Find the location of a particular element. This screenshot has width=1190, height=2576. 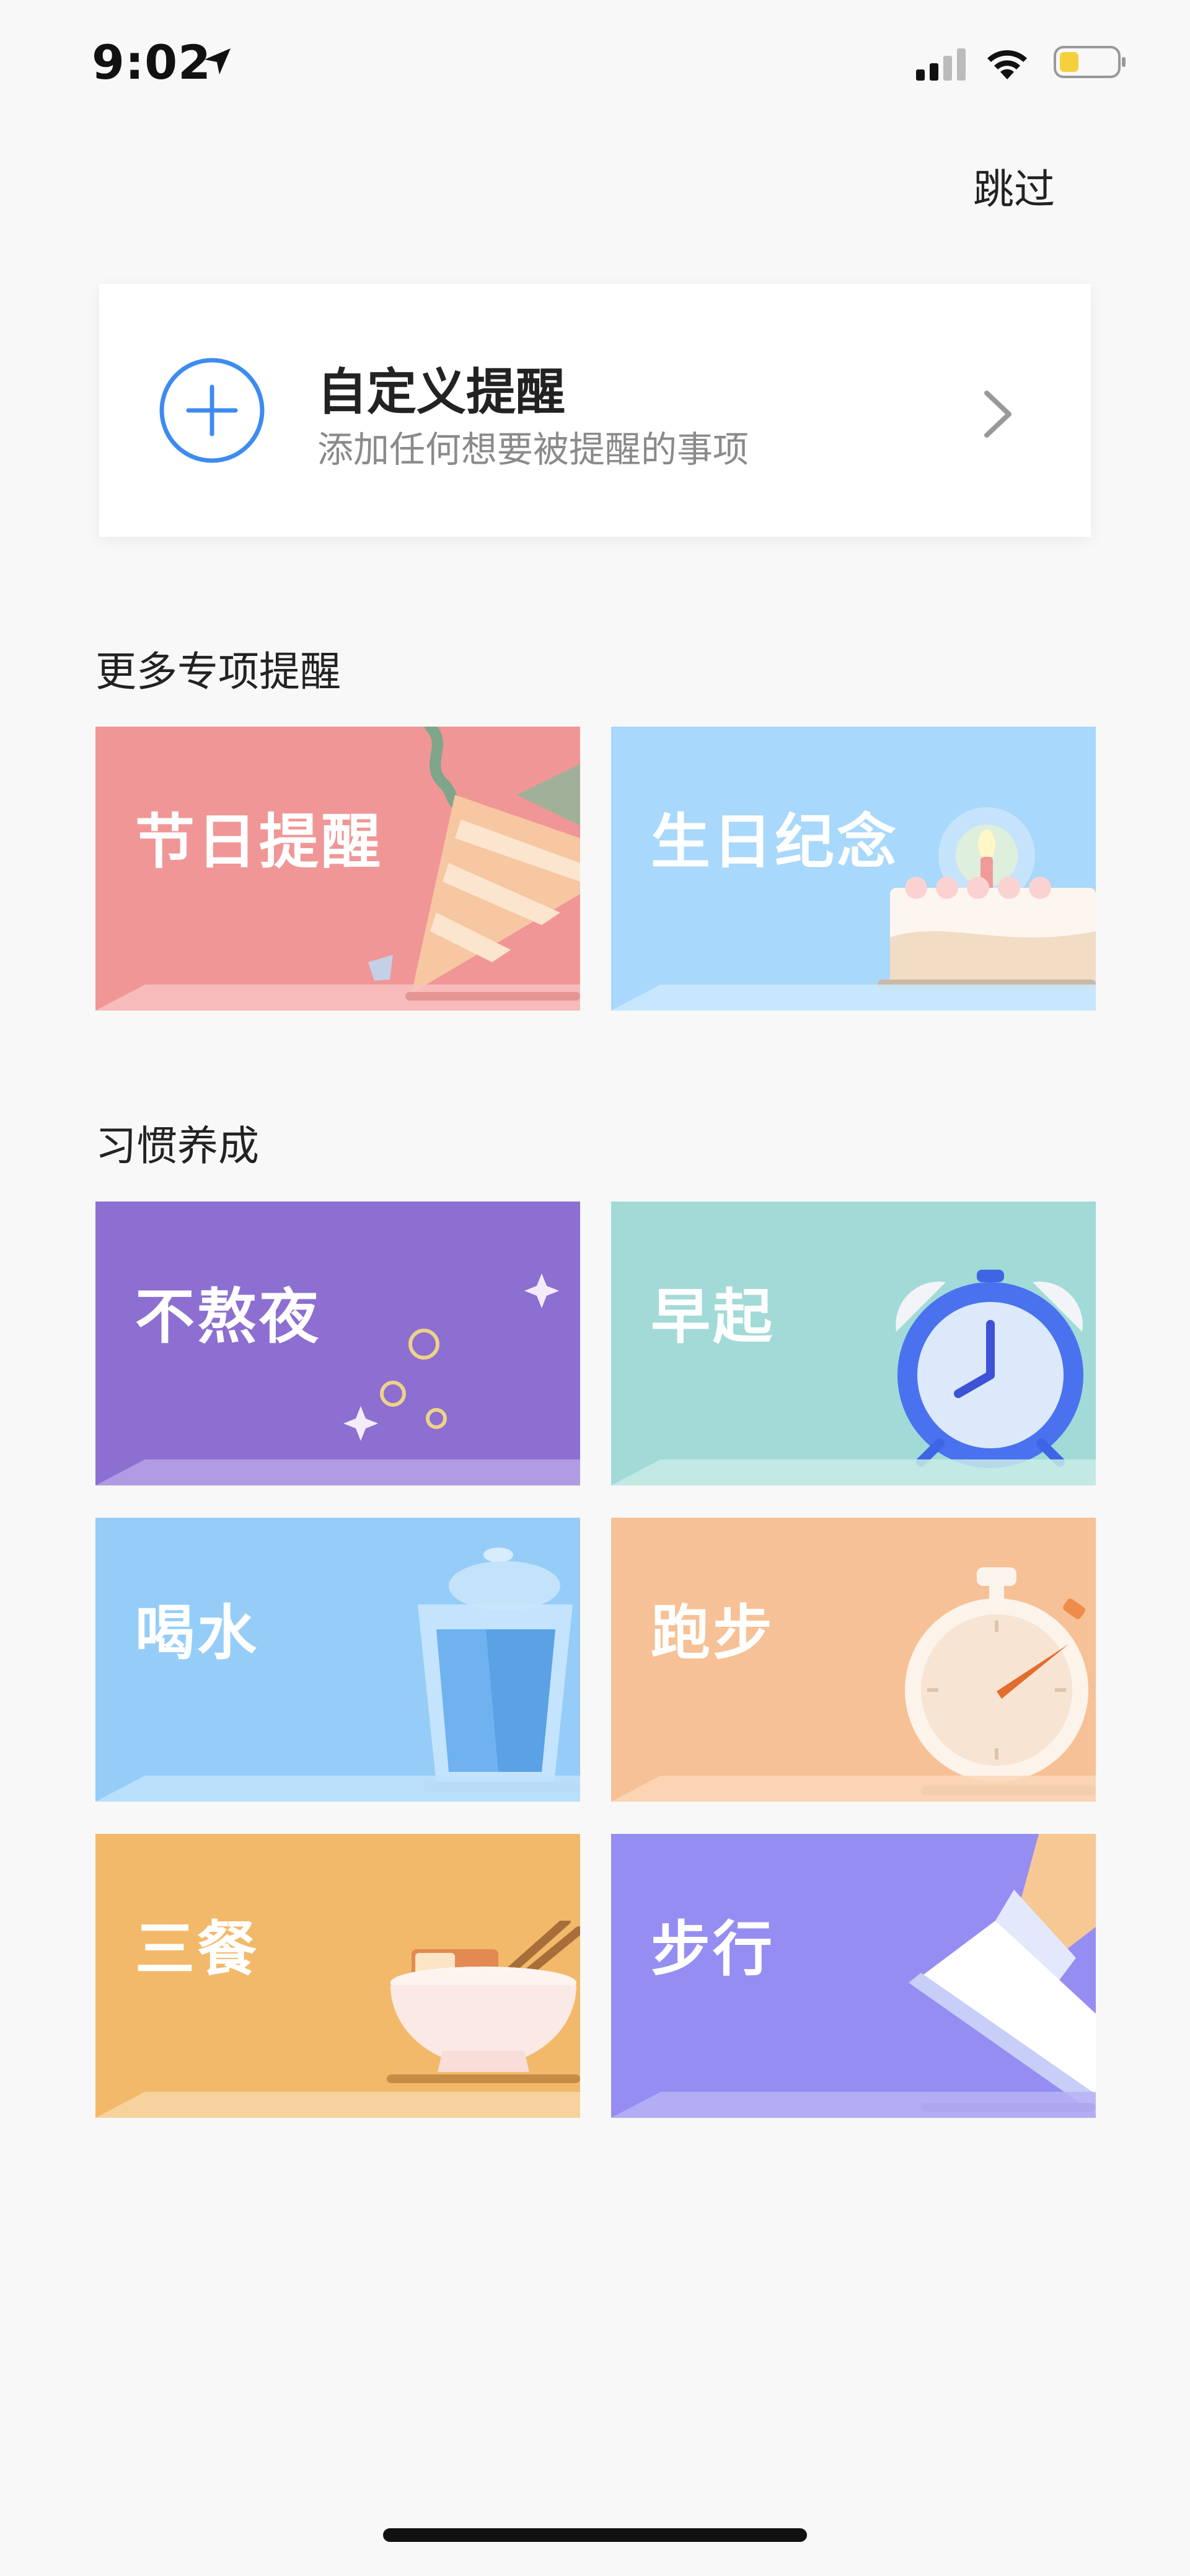

tile-label: 早起 is located at coordinates (713, 1317).